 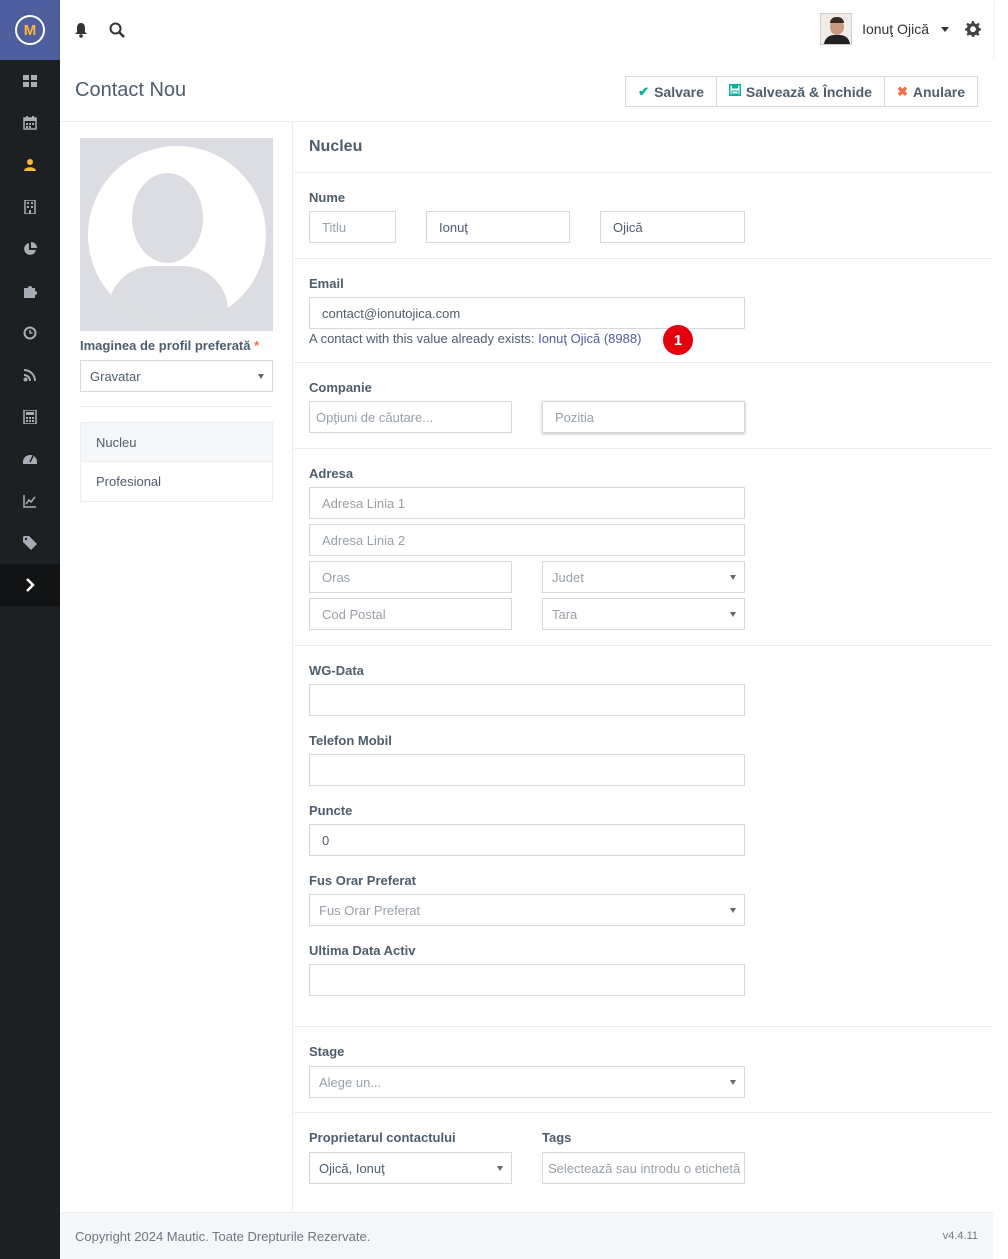 What do you see at coordinates (945, 29) in the screenshot?
I see `chevron-down-icon` at bounding box center [945, 29].